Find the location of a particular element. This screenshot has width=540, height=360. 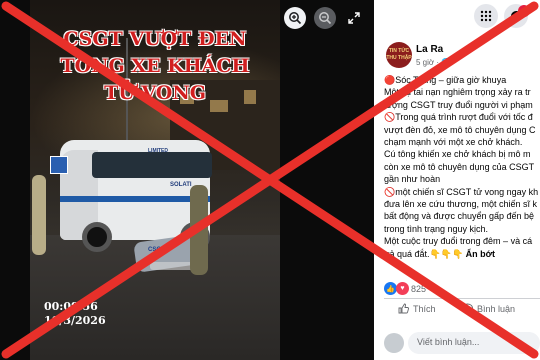

post-meta: 5 giờ · 🌐 is located at coordinates (433, 62).